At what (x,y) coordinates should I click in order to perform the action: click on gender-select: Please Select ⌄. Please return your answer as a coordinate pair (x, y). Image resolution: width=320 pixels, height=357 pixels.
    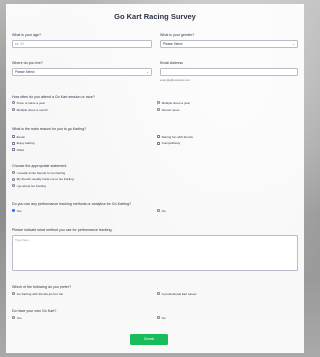
    Looking at the image, I should click on (229, 44).